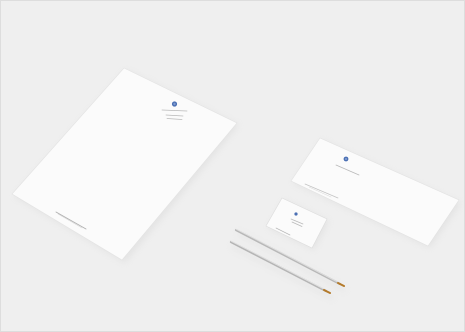 This screenshot has height=332, width=465. What do you see at coordinates (346, 159) in the screenshot?
I see `envelope-logo` at bounding box center [346, 159].